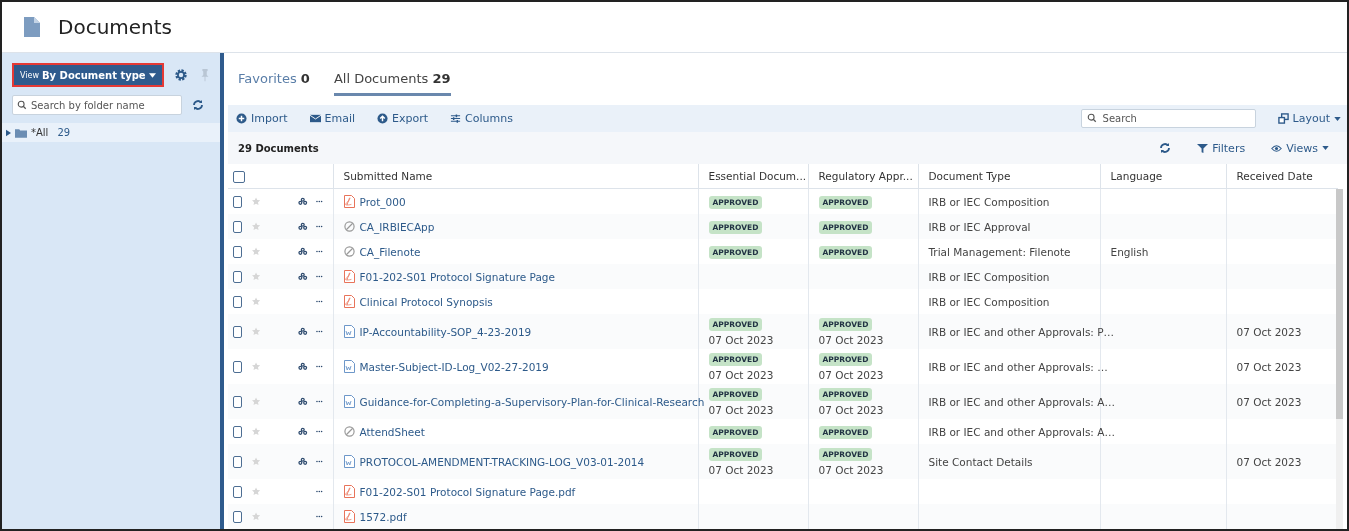 This screenshot has height=531, width=1349. What do you see at coordinates (1282, 176) in the screenshot?
I see `column-header: Received Date` at bounding box center [1282, 176].